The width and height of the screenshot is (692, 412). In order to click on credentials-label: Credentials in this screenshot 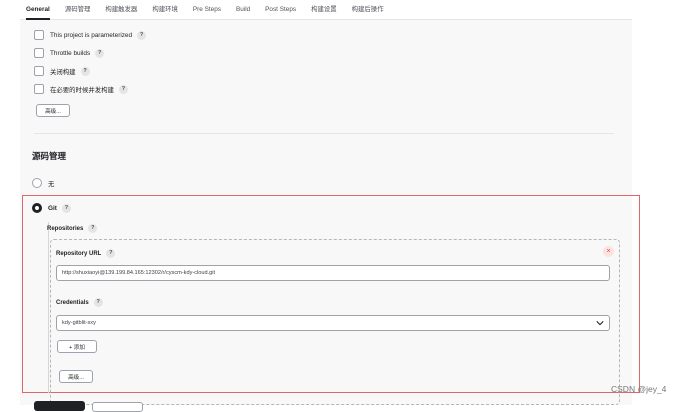, I will do `click(72, 302)`.